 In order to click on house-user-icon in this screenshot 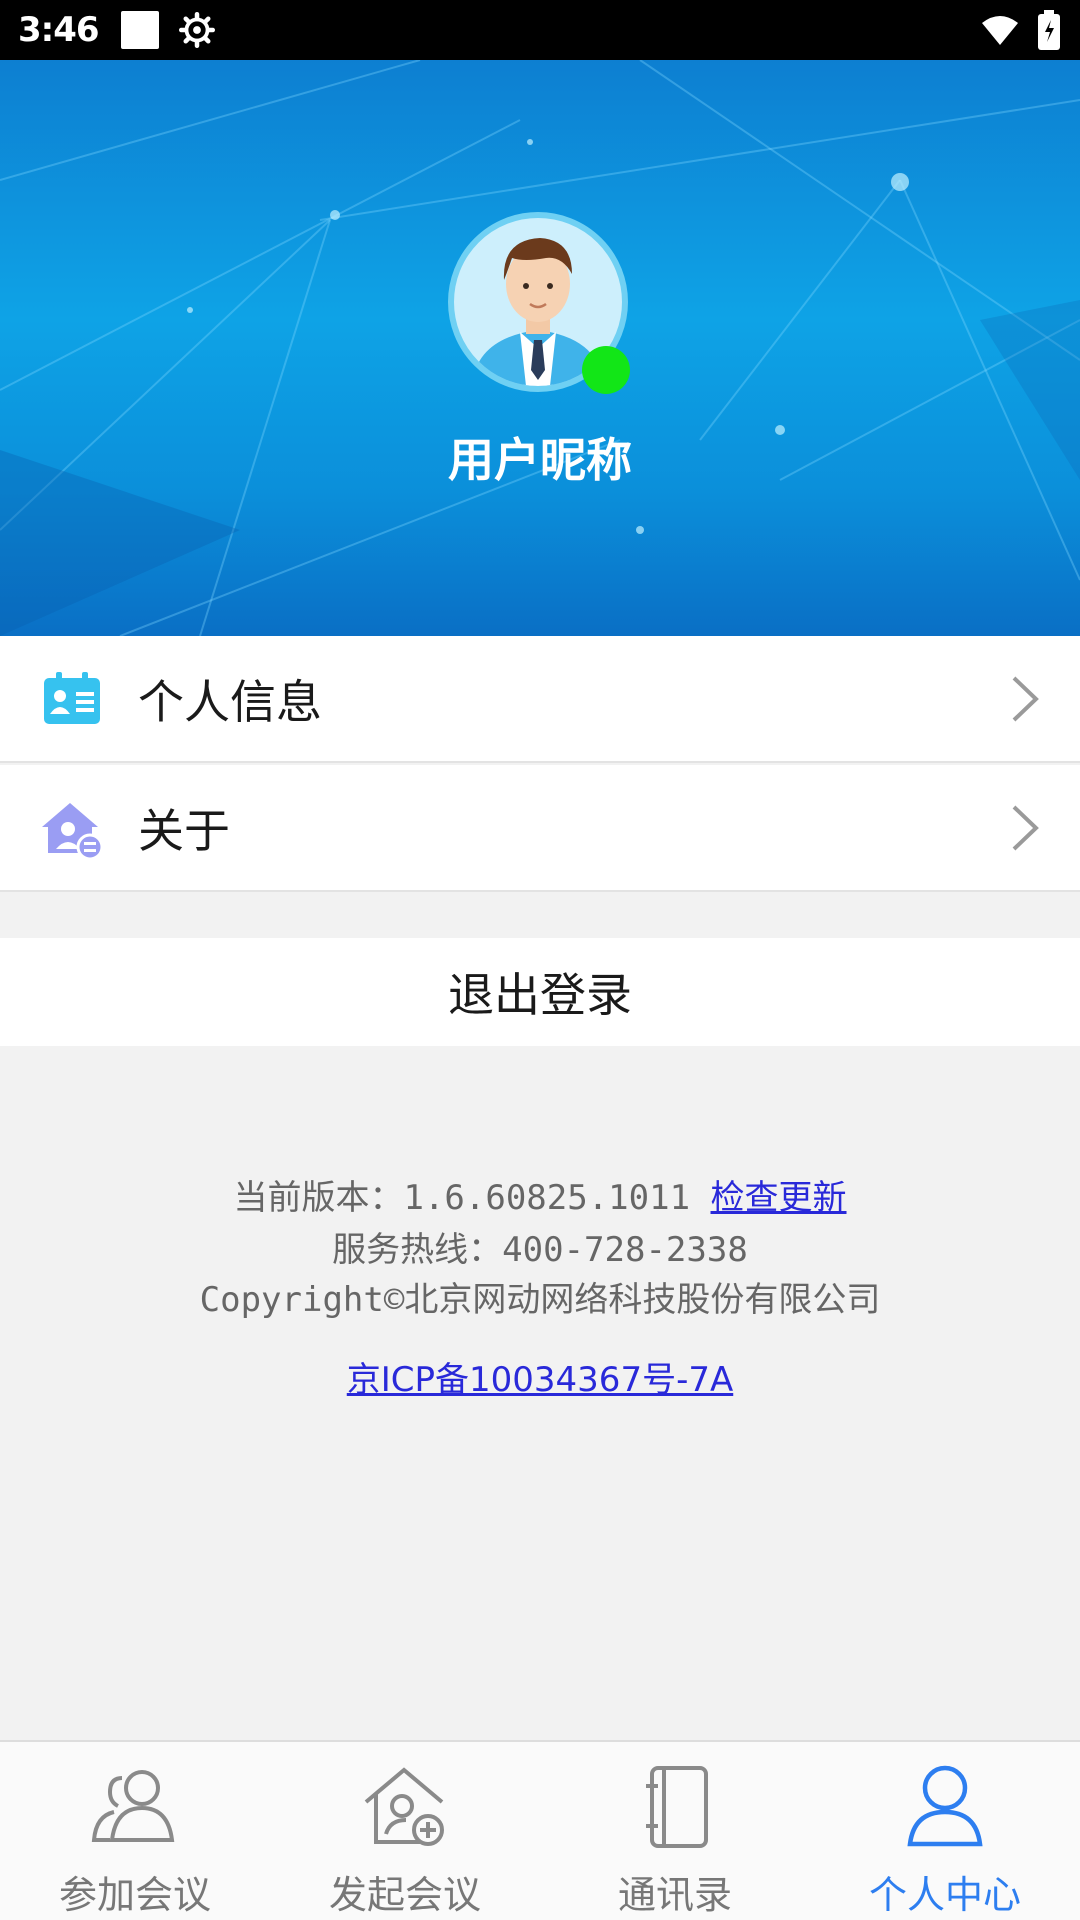, I will do `click(73, 831)`.